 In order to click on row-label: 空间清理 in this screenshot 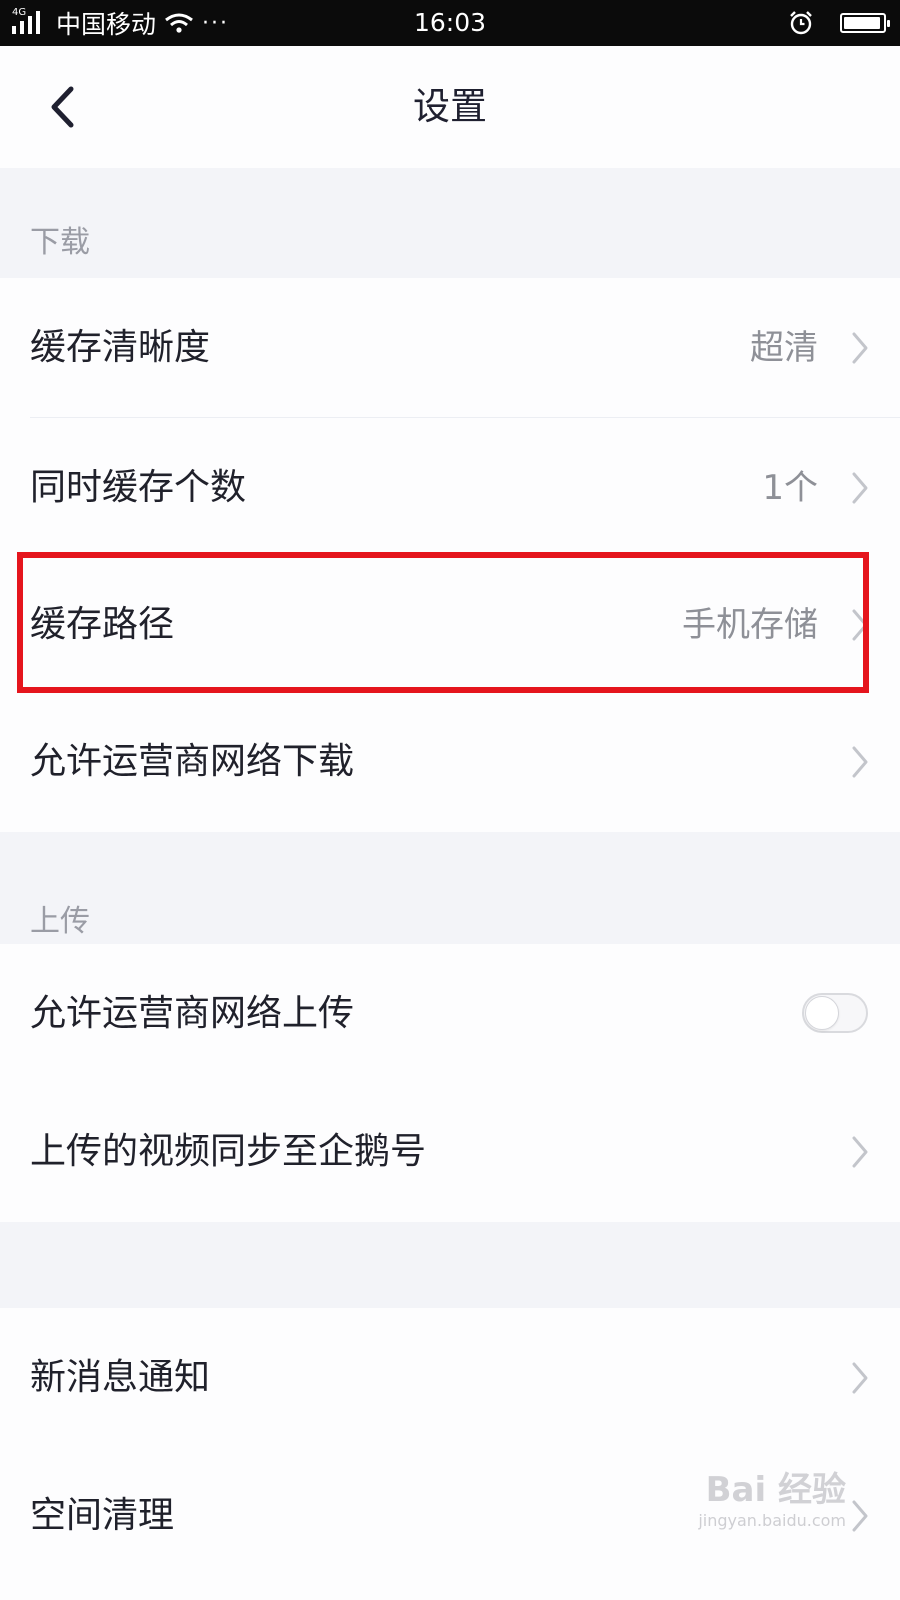, I will do `click(102, 1515)`.